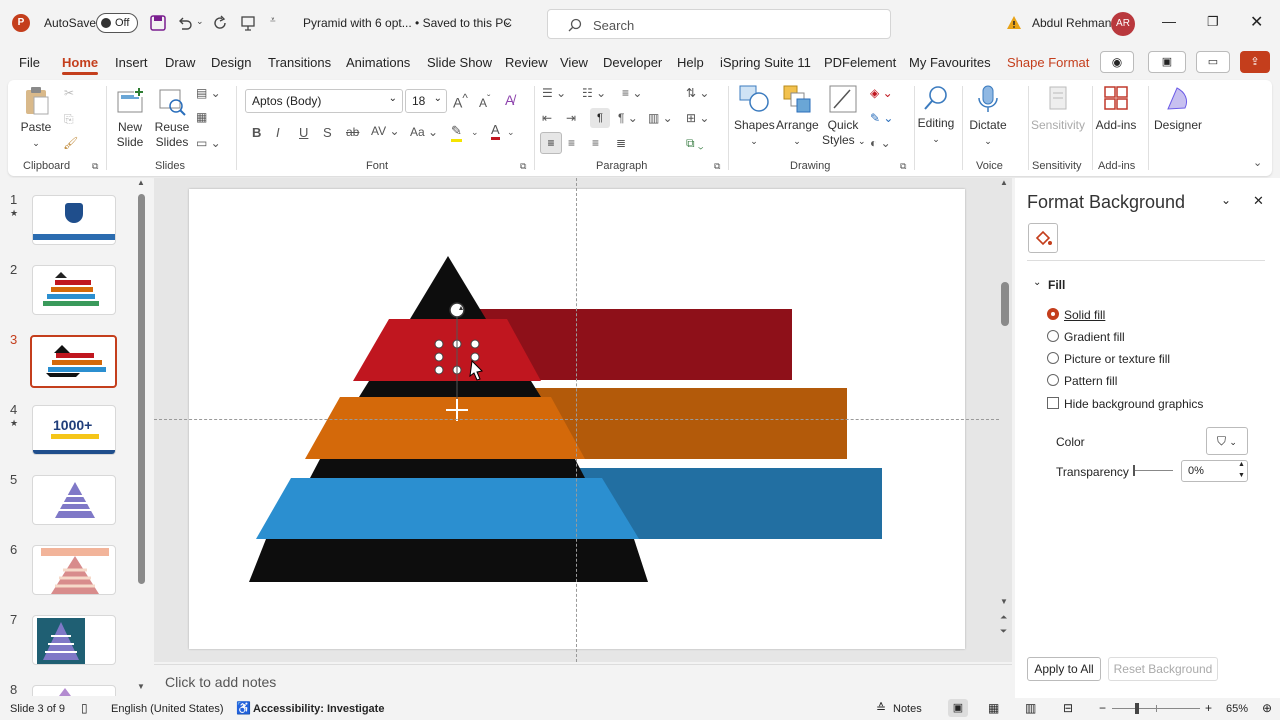  What do you see at coordinates (574, 62) in the screenshot?
I see `tab-view: View` at bounding box center [574, 62].